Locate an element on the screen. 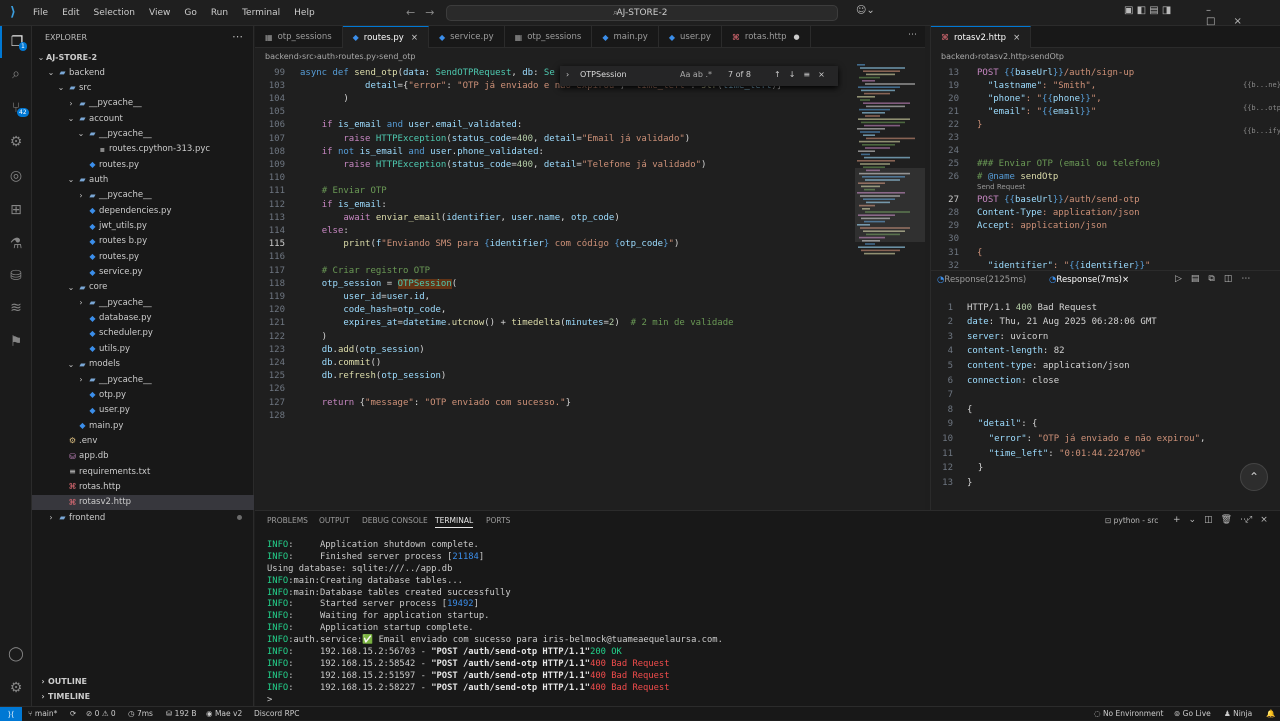  folder-item: ⌄ ▰ backend is located at coordinates (143, 72).